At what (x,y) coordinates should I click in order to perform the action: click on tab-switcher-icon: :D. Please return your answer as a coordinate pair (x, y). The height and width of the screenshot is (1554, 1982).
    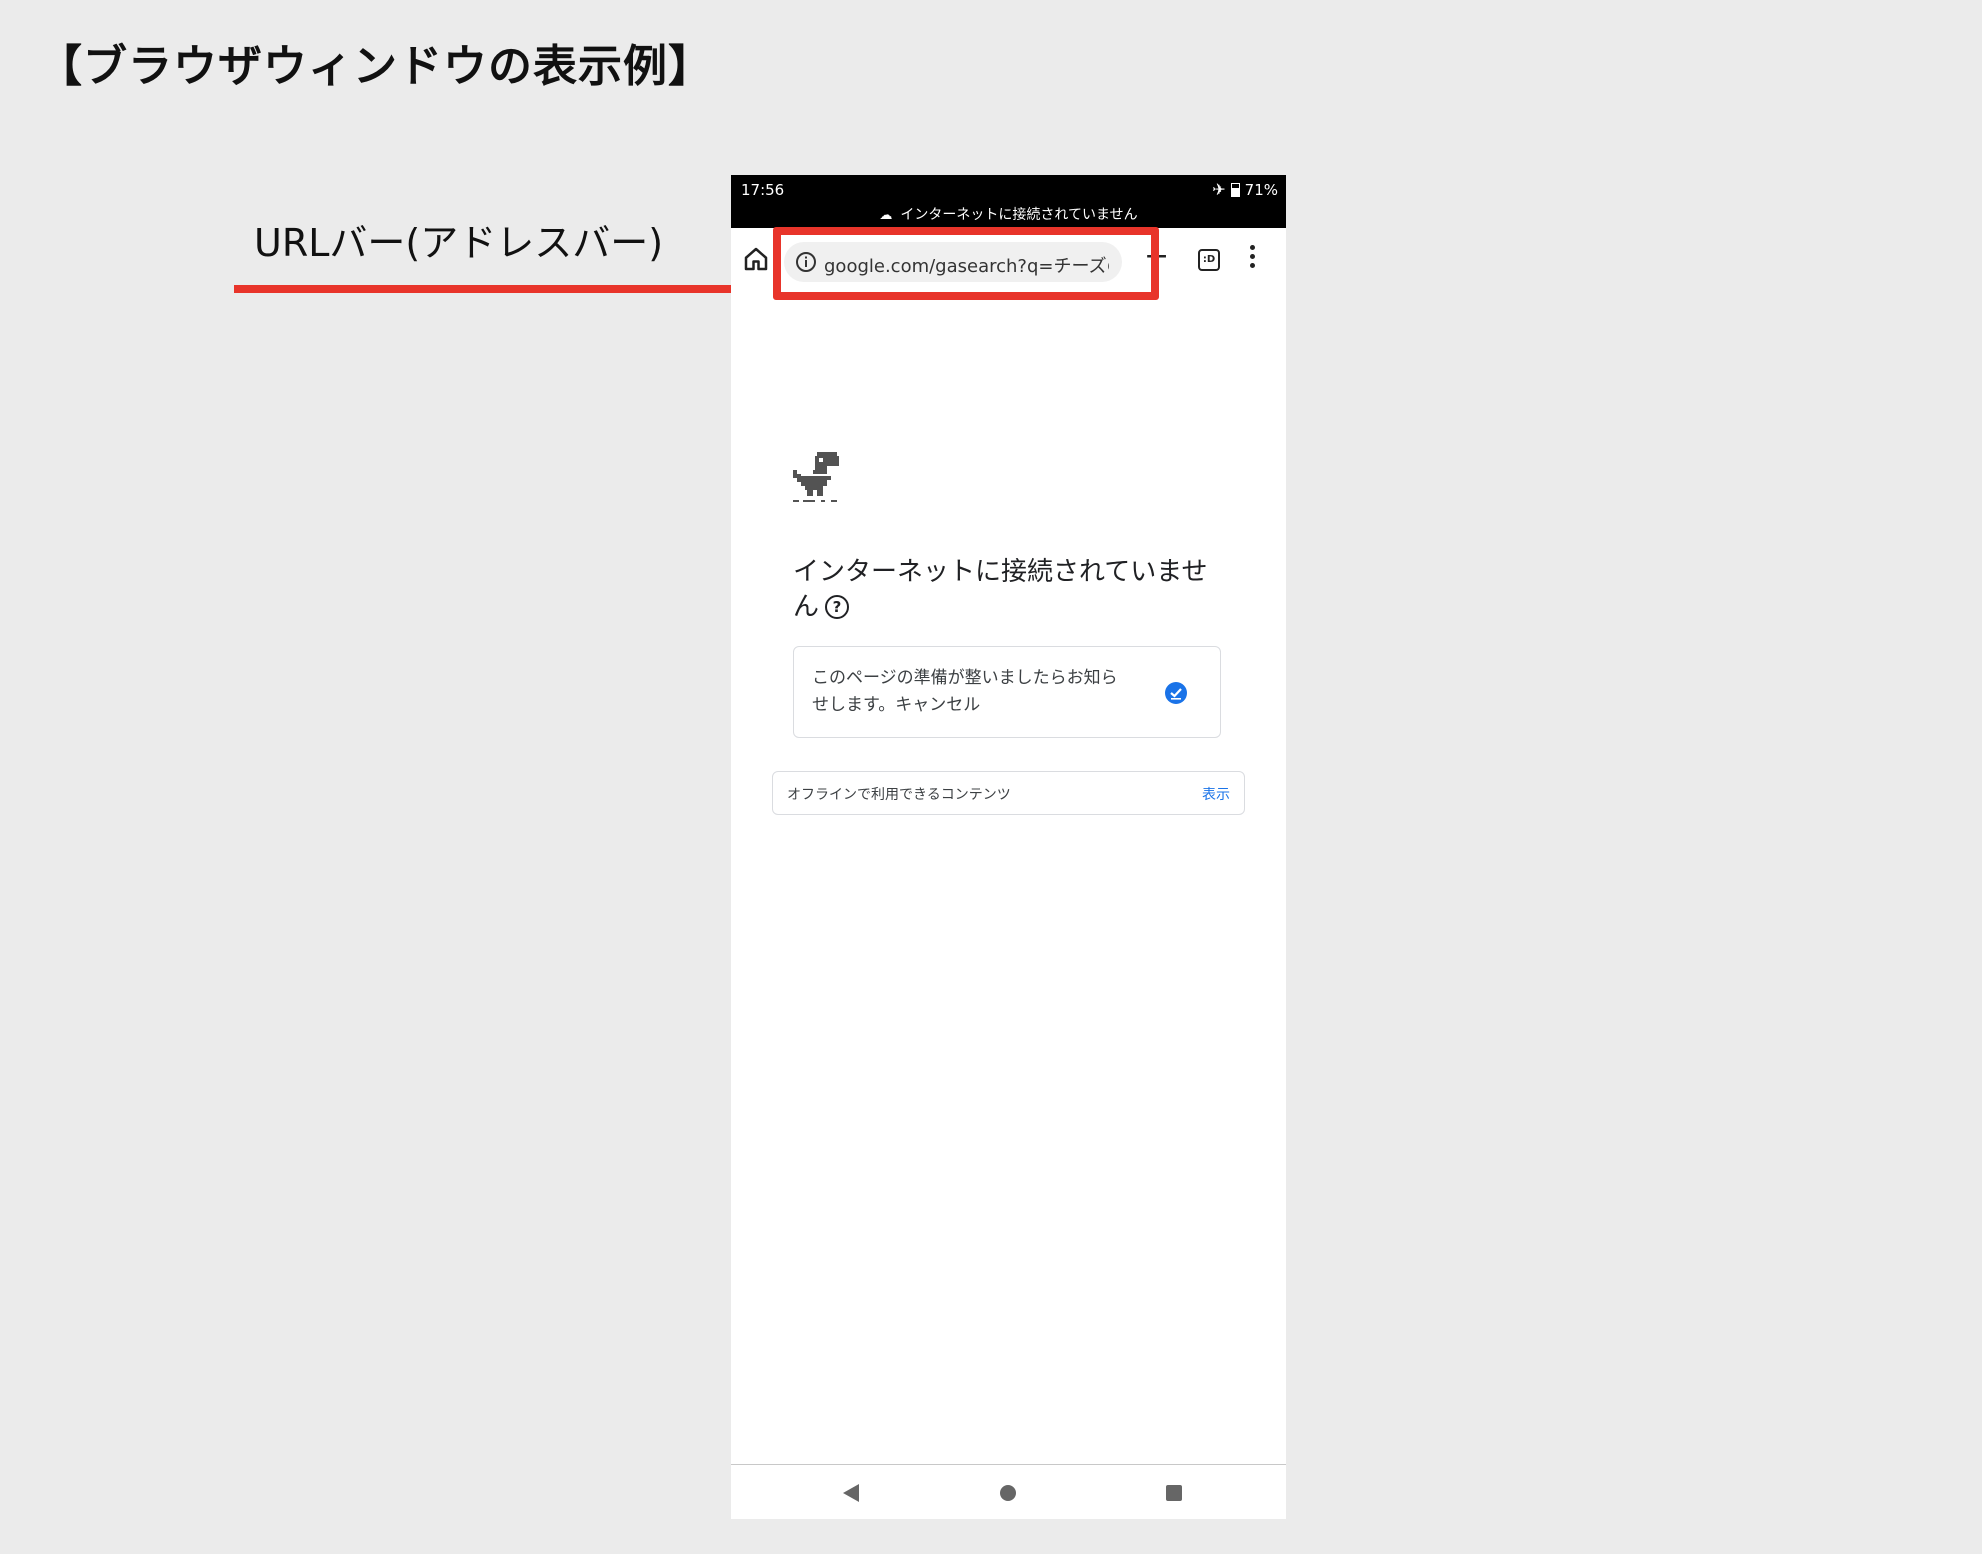
    Looking at the image, I should click on (1209, 260).